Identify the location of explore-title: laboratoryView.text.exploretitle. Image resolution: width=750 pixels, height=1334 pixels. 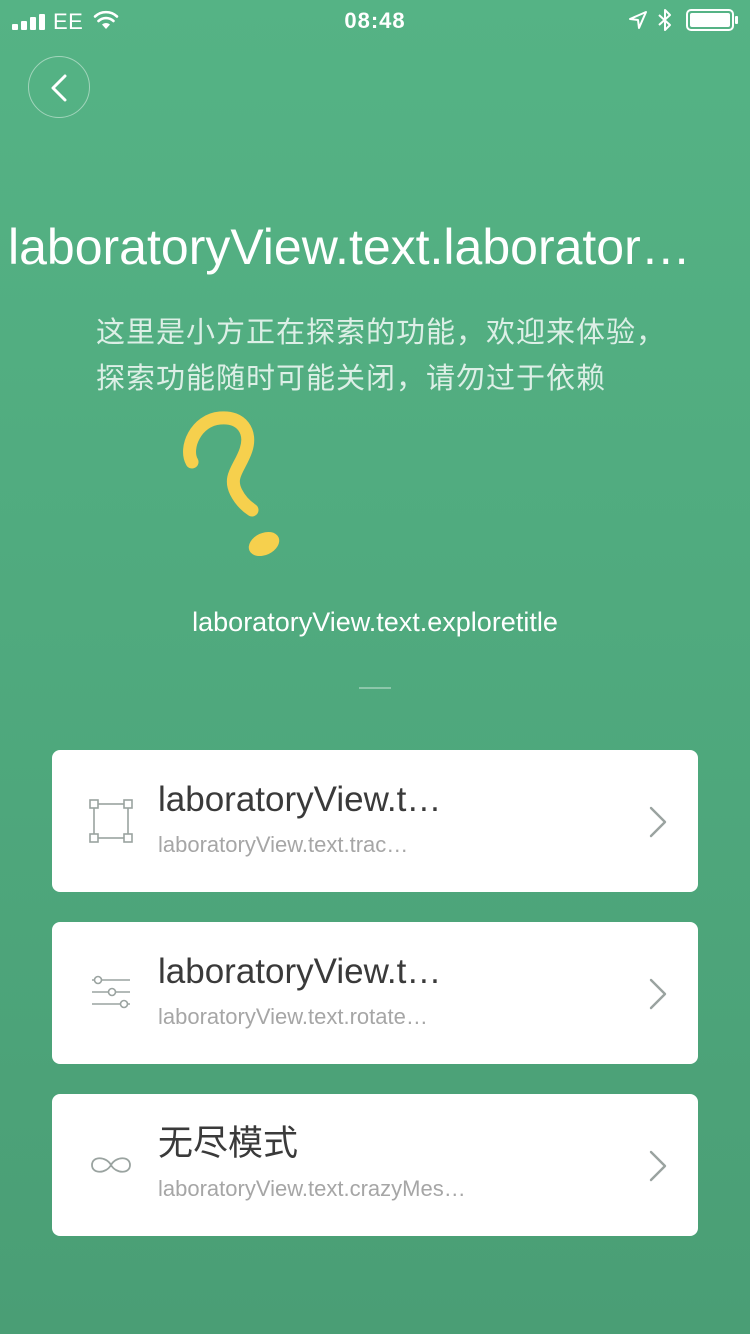
(375, 622).